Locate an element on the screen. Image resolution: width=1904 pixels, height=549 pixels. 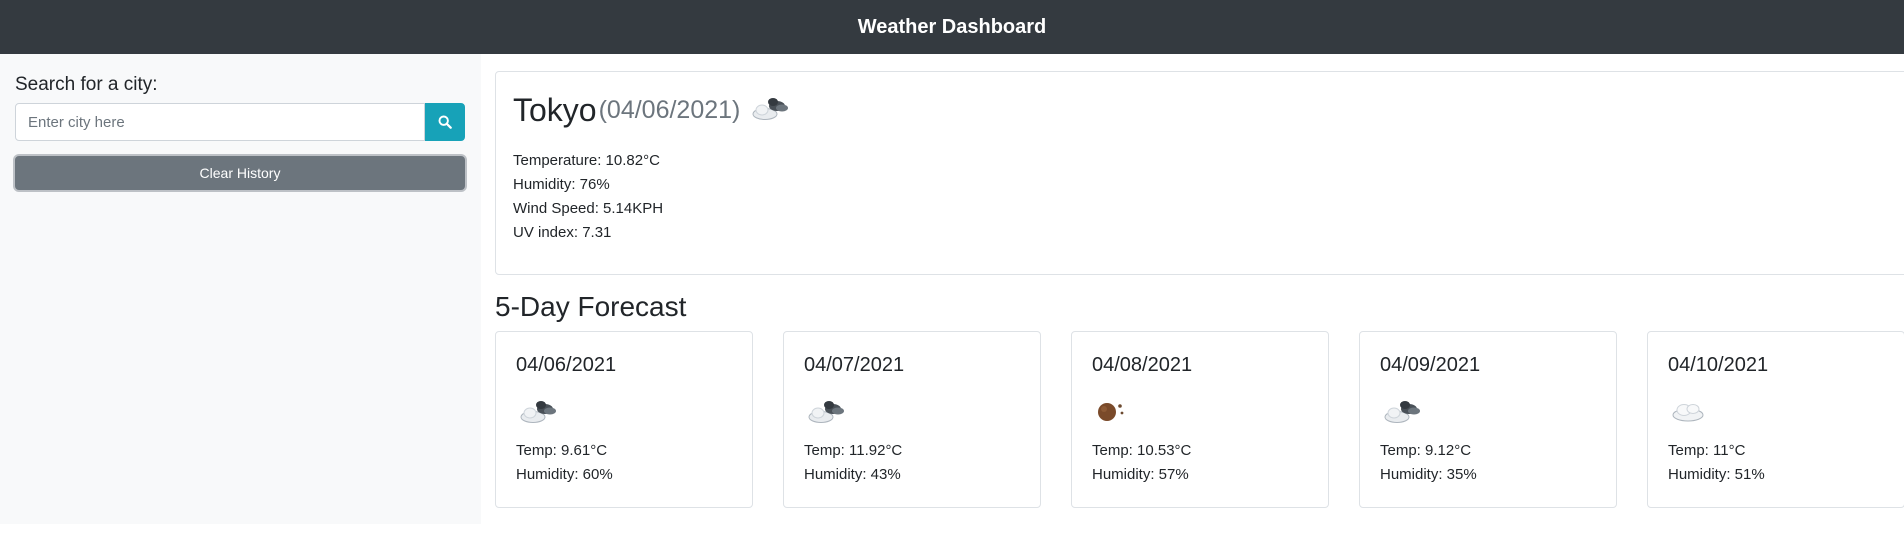
forecast-temp: Temp: 9.61°C is located at coordinates (562, 450).